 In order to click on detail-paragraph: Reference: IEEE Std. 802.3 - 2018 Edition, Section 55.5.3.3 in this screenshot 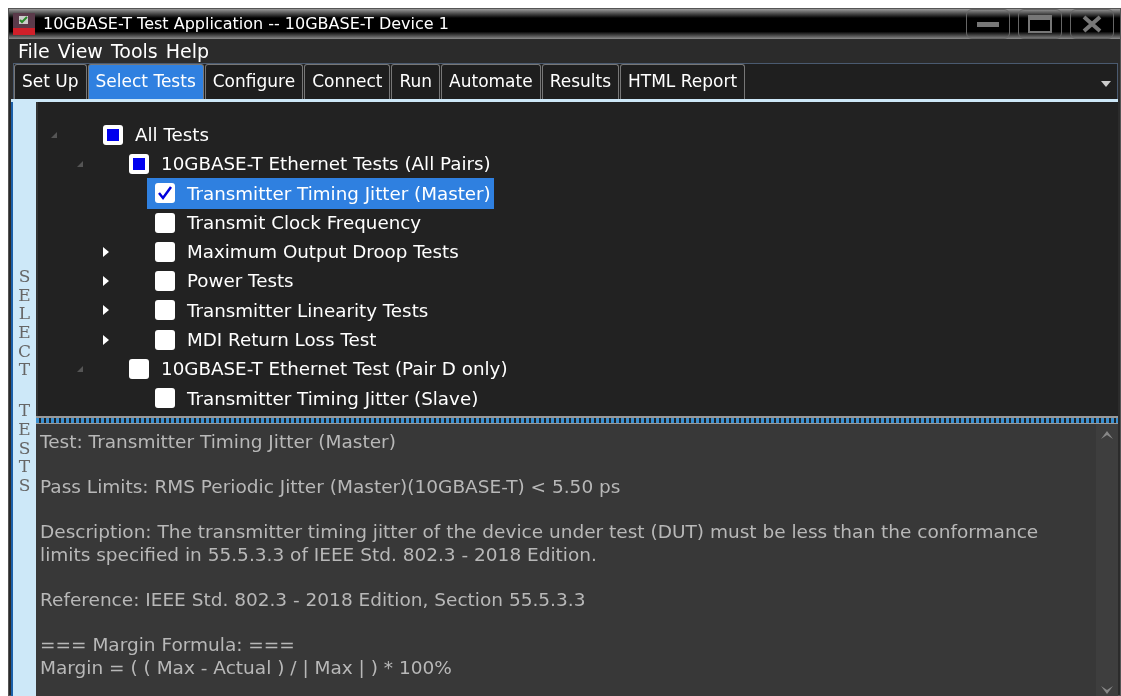, I will do `click(313, 599)`.